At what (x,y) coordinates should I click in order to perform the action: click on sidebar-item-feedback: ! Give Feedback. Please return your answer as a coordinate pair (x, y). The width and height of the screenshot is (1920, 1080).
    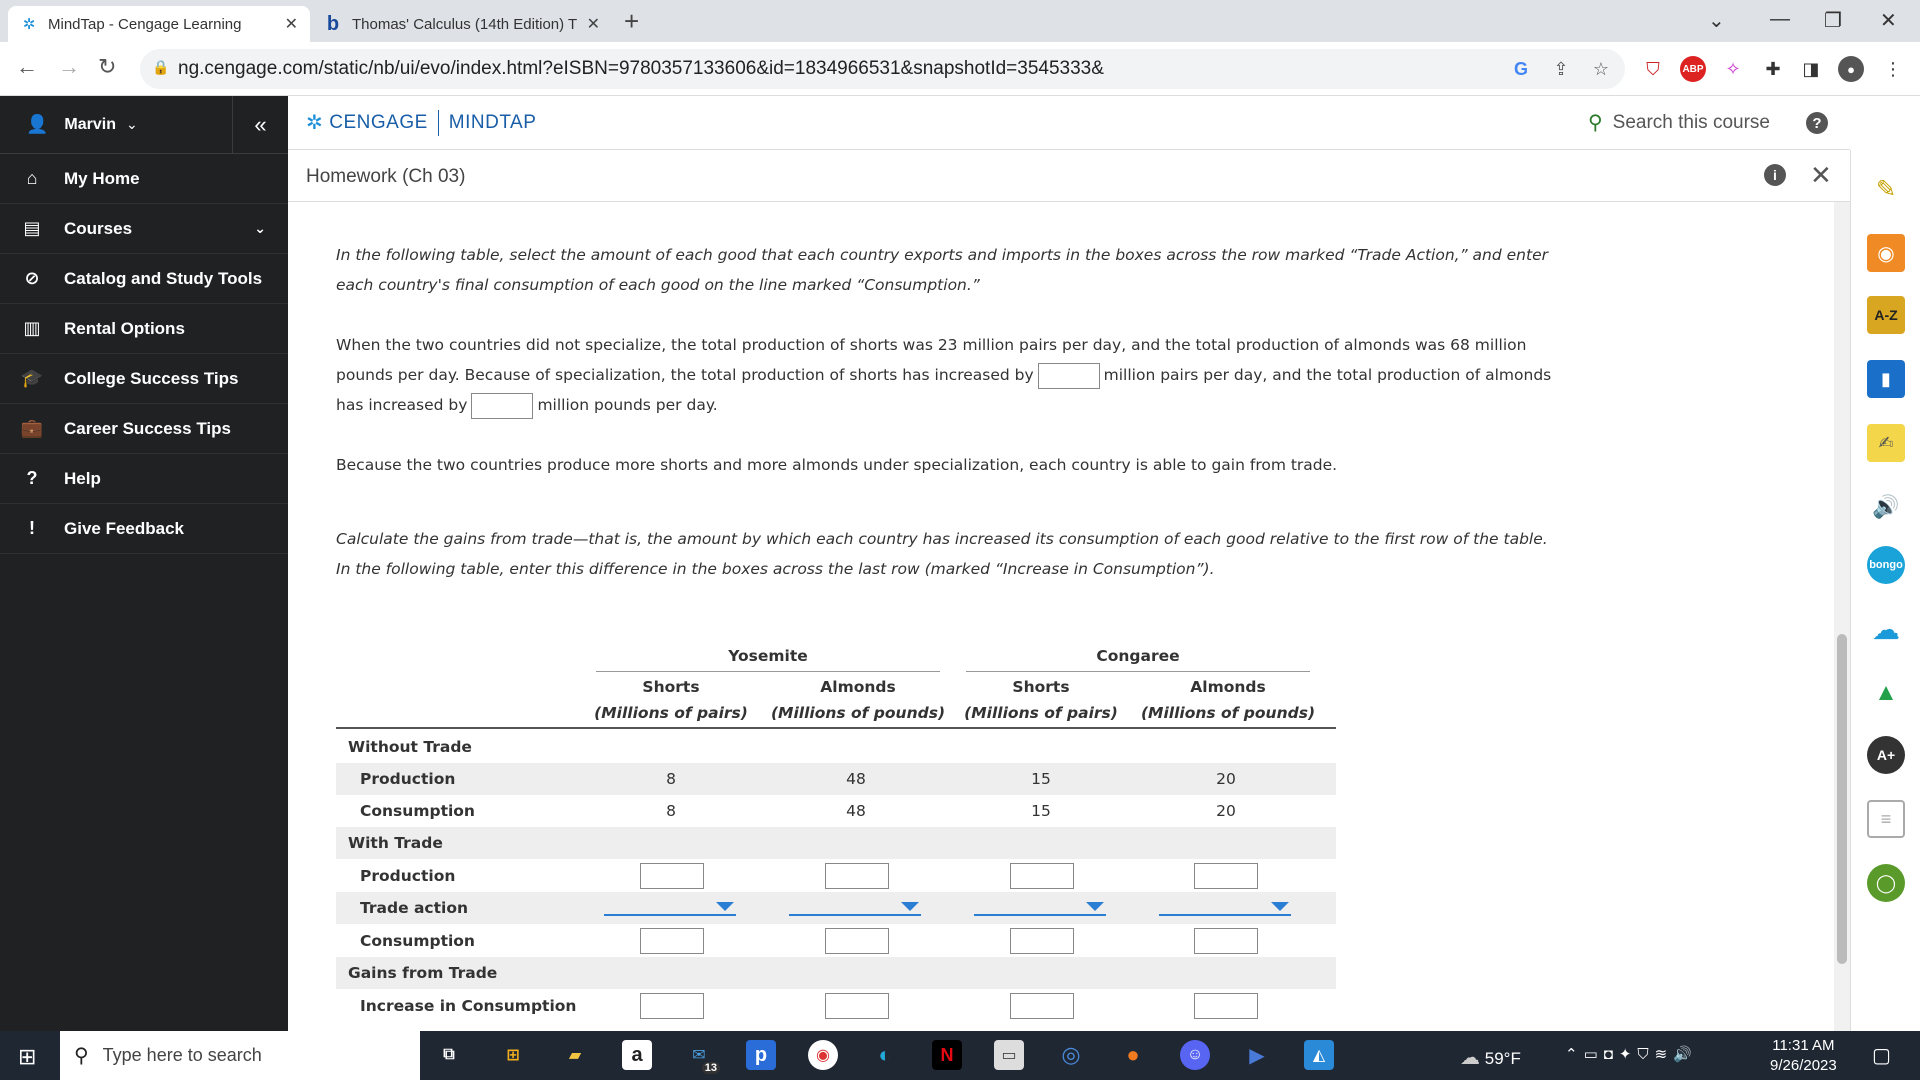
    Looking at the image, I should click on (144, 529).